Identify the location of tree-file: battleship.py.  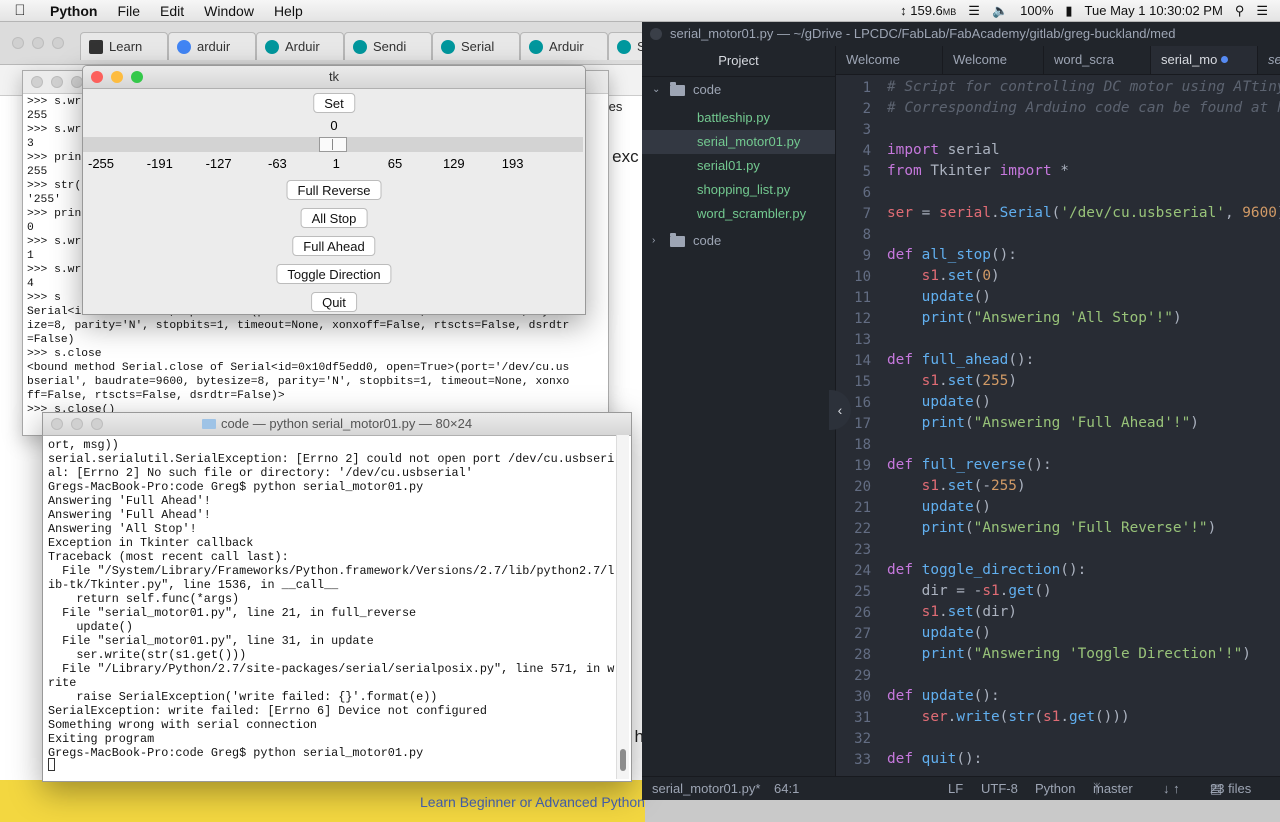
(738, 118).